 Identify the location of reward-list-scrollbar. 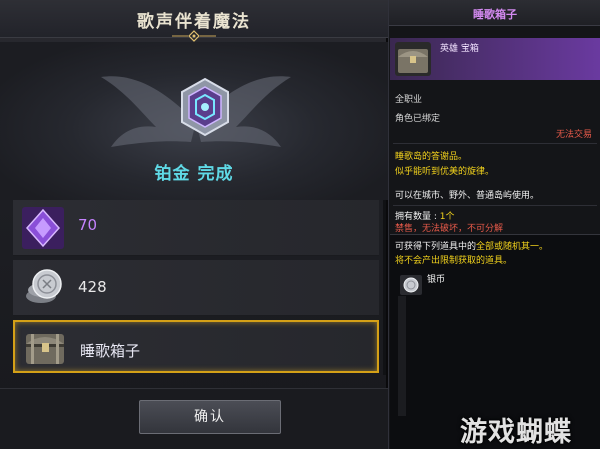
(384, 287).